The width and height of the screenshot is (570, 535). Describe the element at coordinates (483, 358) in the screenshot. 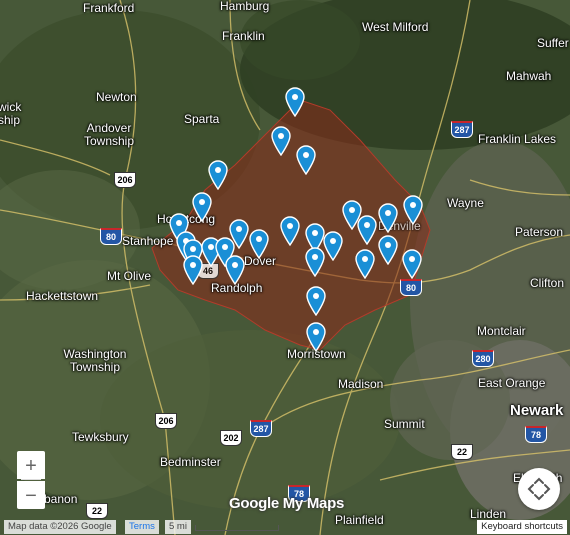

I see `route-shield: 280` at that location.